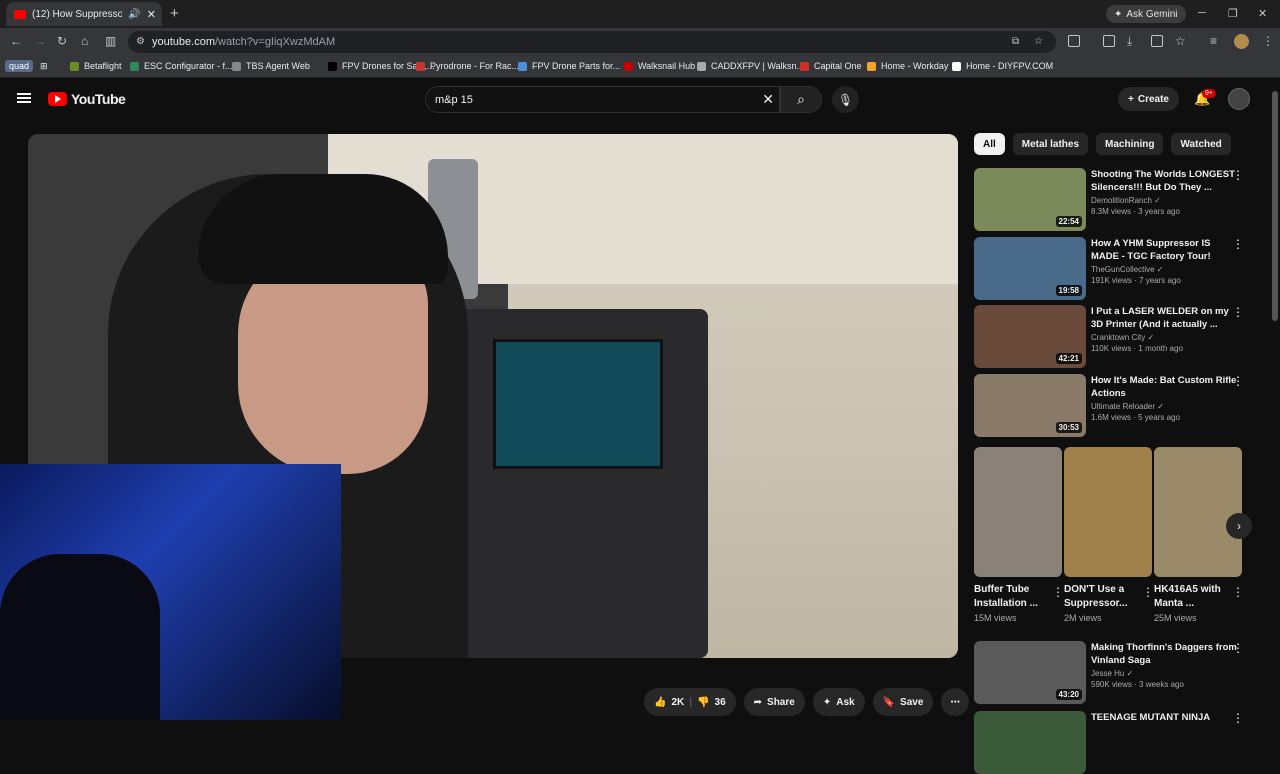 The height and width of the screenshot is (774, 1280). Describe the element at coordinates (84, 41) in the screenshot. I see `home-icon: ⌂` at that location.